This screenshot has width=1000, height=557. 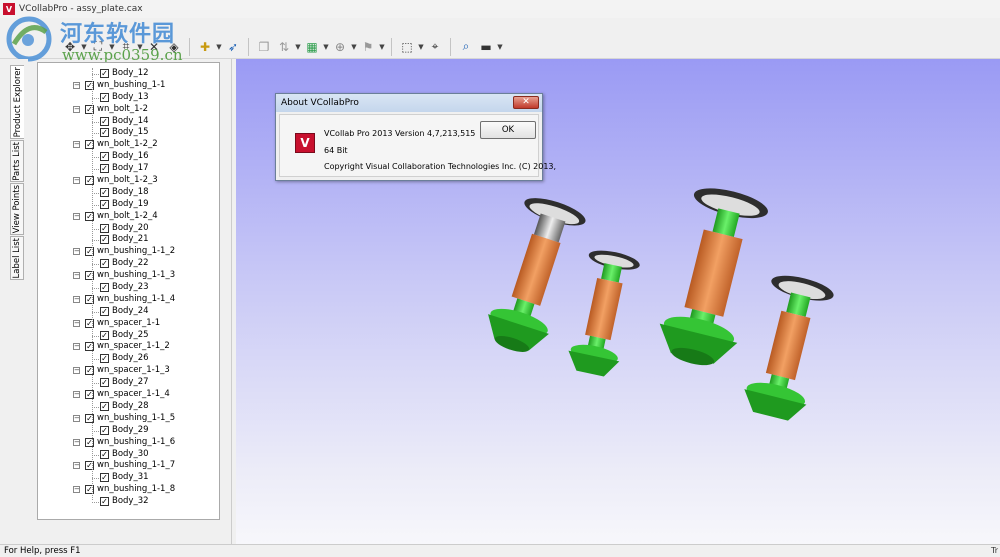 I want to click on cube-icon: ◈, so click(x=174, y=47).